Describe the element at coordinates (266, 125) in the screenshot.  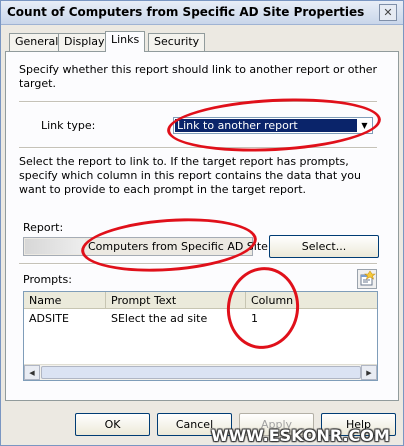
I see `link-type-value: Link to another report` at that location.